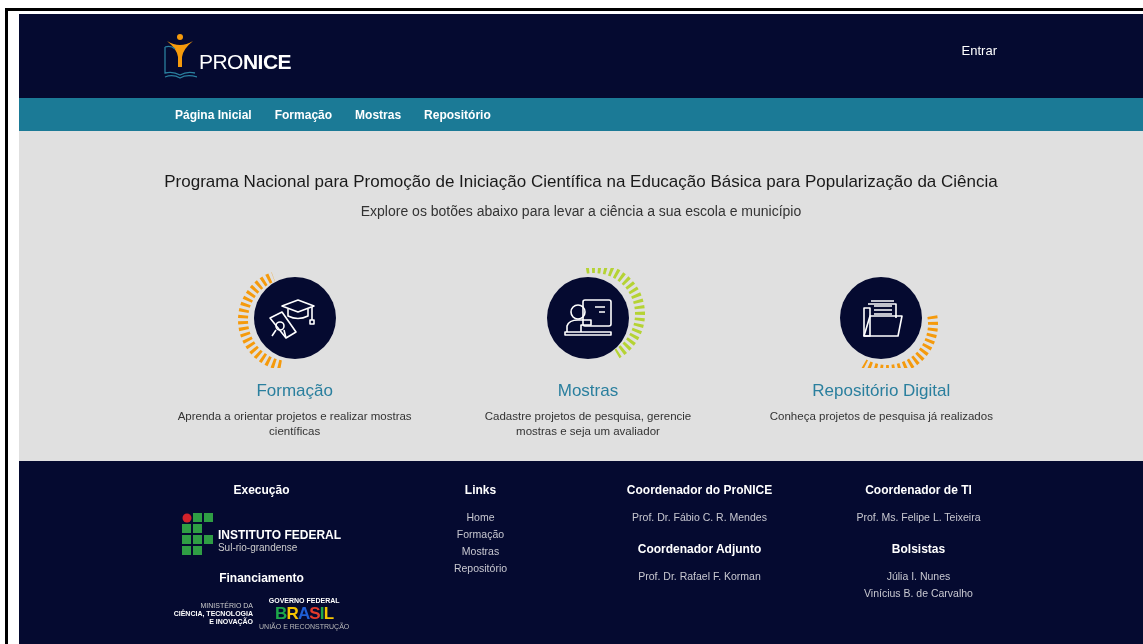 This screenshot has height=644, width=1143. What do you see at coordinates (881, 390) in the screenshot?
I see `card-title-link: Repositório Digital` at bounding box center [881, 390].